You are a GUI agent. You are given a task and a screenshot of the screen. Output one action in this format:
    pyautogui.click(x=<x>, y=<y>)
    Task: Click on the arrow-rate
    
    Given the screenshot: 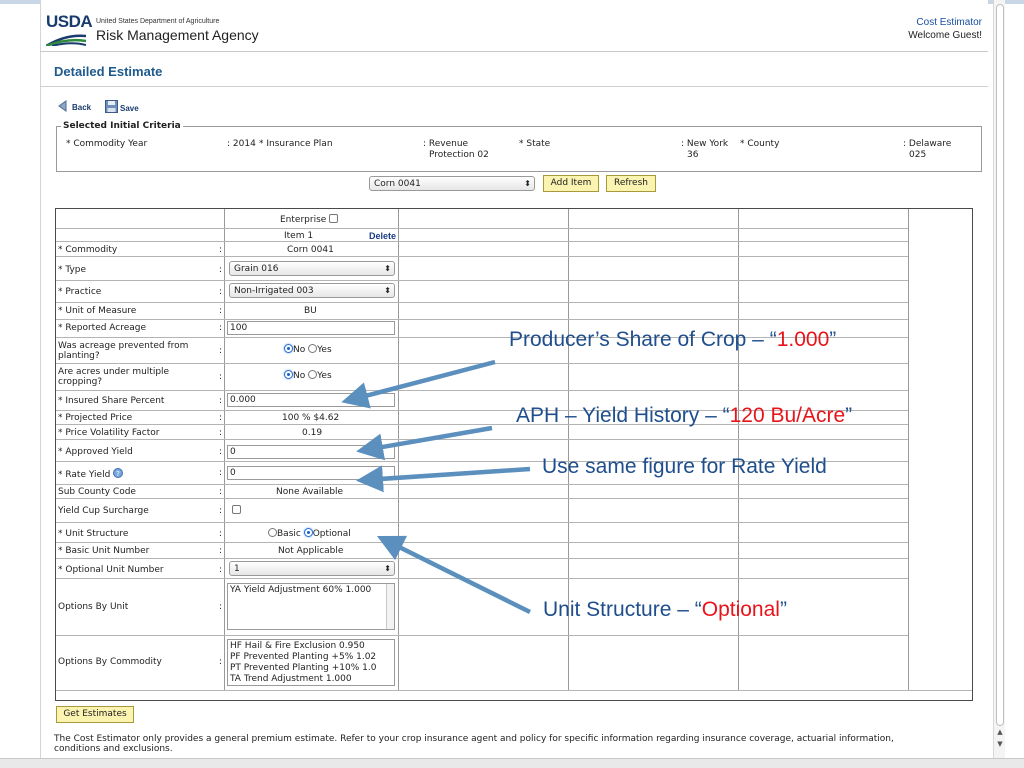 What is the action you would take?
    pyautogui.click(x=443, y=479)
    